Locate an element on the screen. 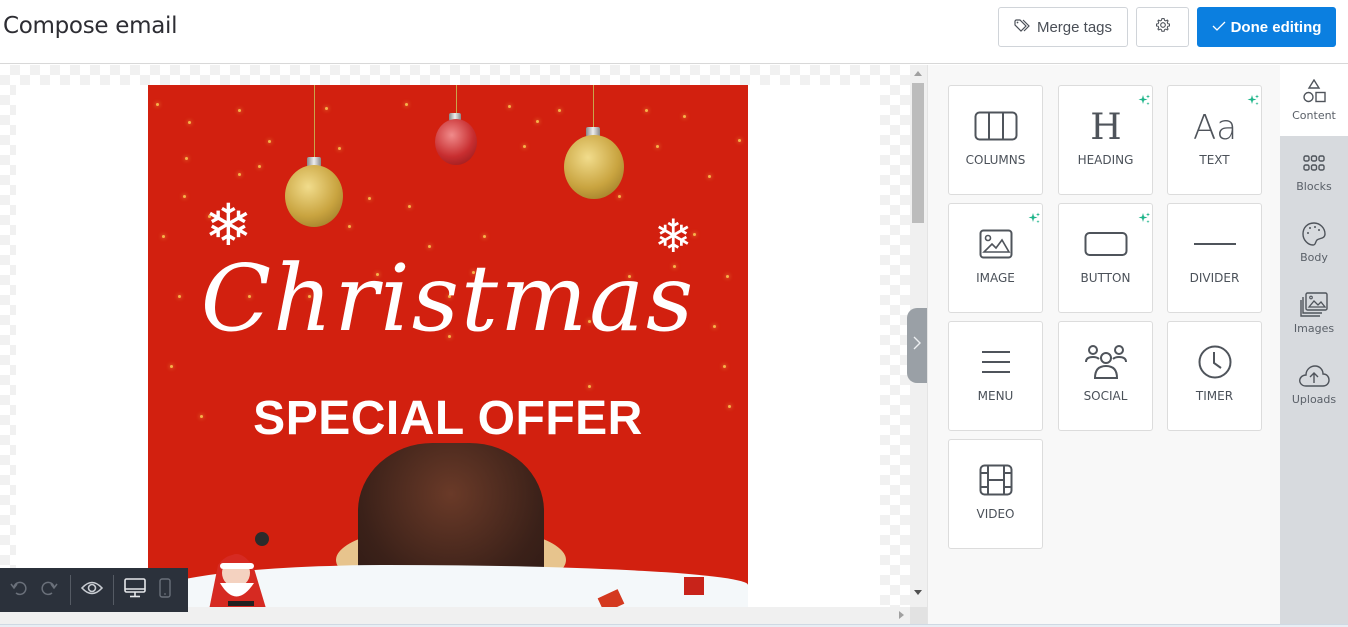 Image resolution: width=1348 pixels, height=627 pixels. cloud-upload-icon is located at coordinates (1314, 376).